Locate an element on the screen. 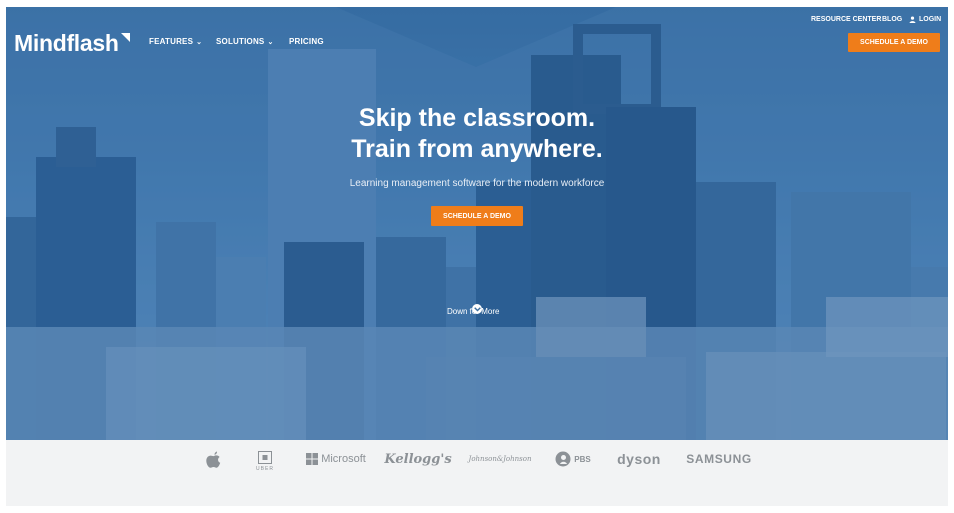 The height and width of the screenshot is (513, 954). chevron-down-circle-icon is located at coordinates (477, 309).